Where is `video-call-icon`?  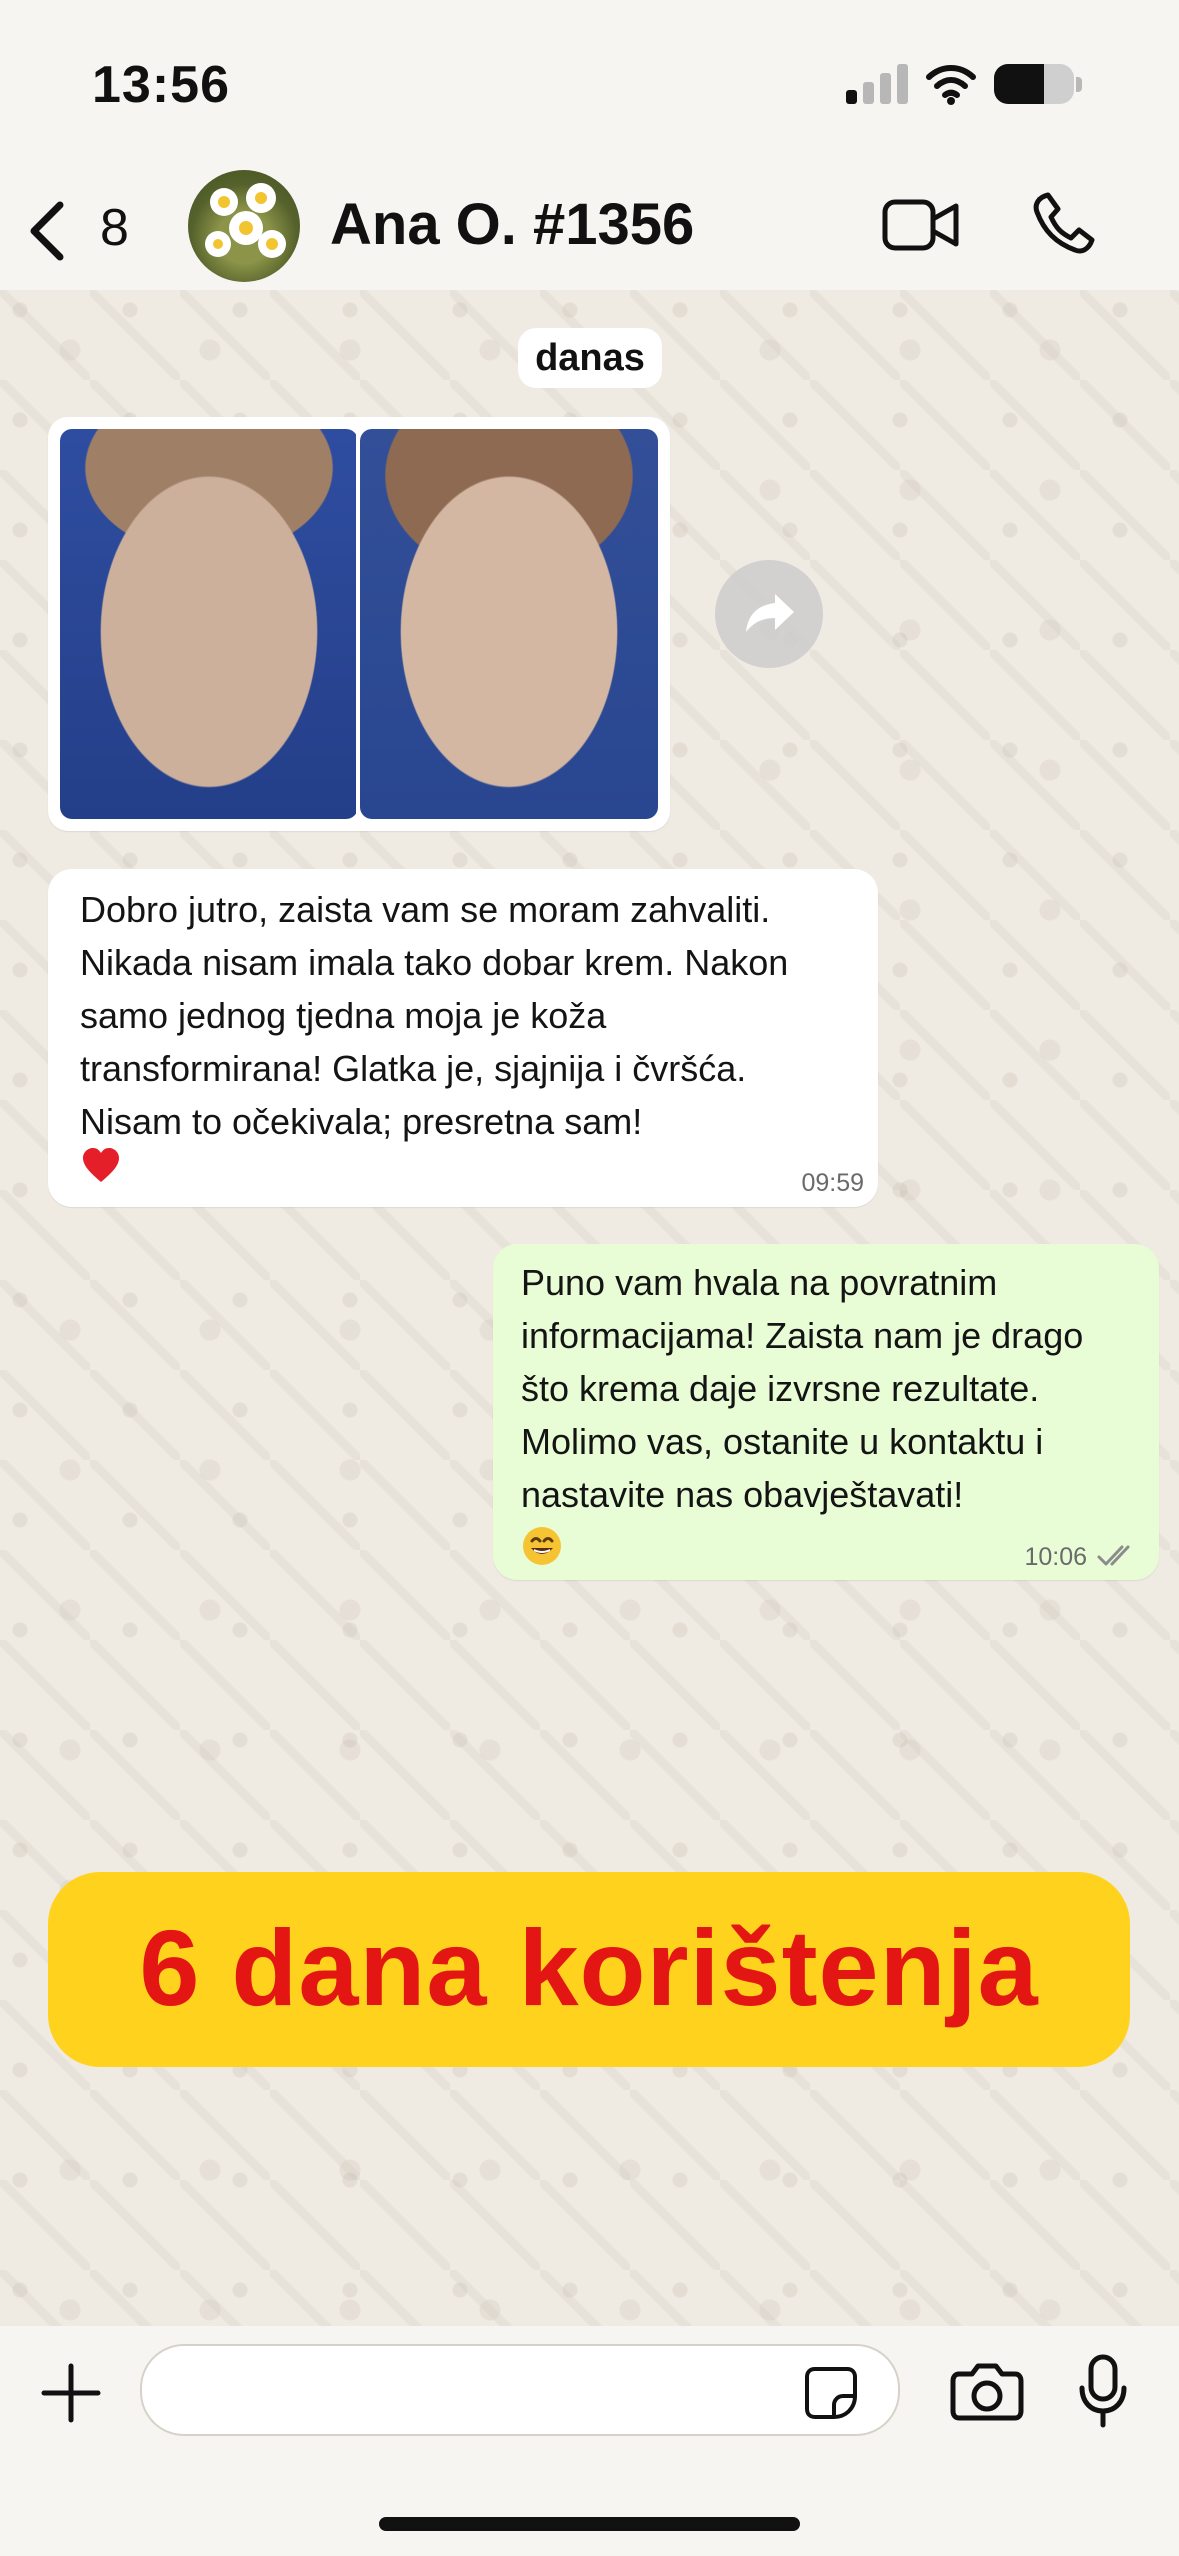
video-call-icon is located at coordinates (921, 225).